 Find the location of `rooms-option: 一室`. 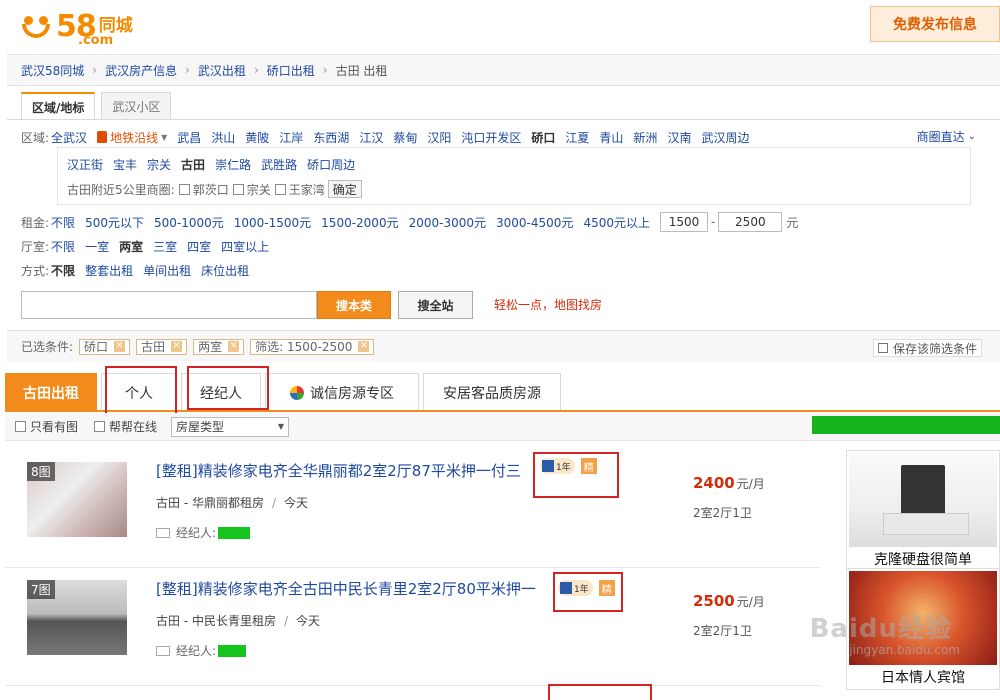

rooms-option: 一室 is located at coordinates (97, 246).